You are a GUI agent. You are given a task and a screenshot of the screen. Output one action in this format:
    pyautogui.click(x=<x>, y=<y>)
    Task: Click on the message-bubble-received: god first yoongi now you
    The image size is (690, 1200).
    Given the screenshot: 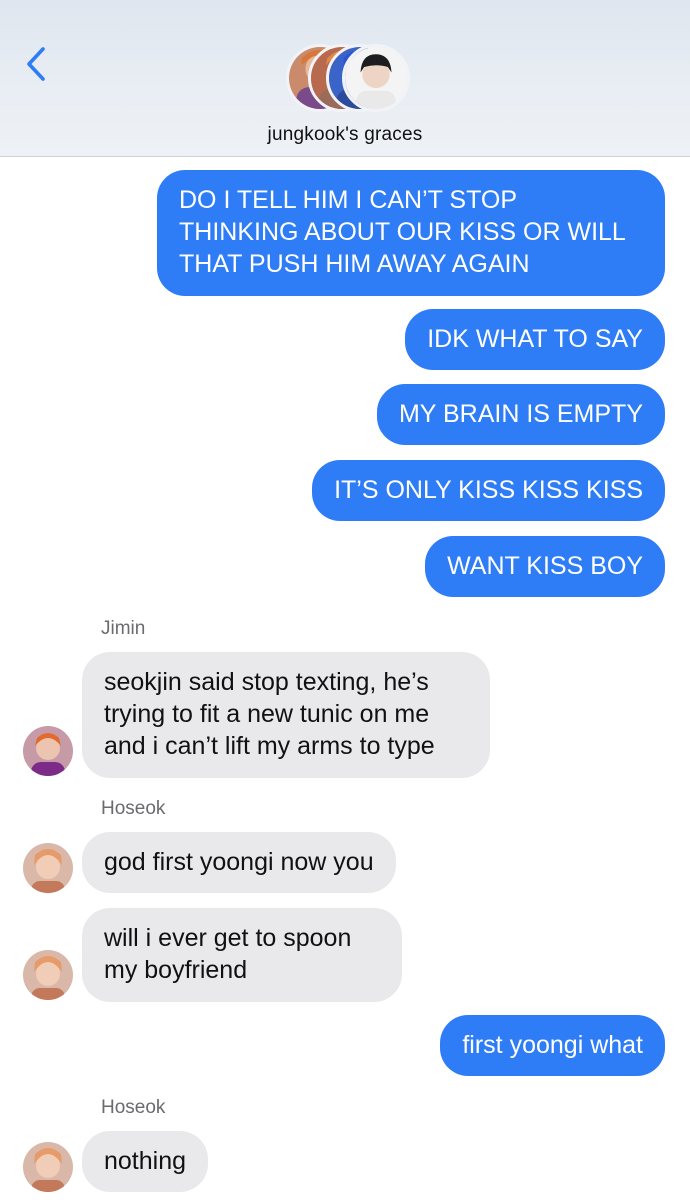 What is the action you would take?
    pyautogui.click(x=239, y=862)
    